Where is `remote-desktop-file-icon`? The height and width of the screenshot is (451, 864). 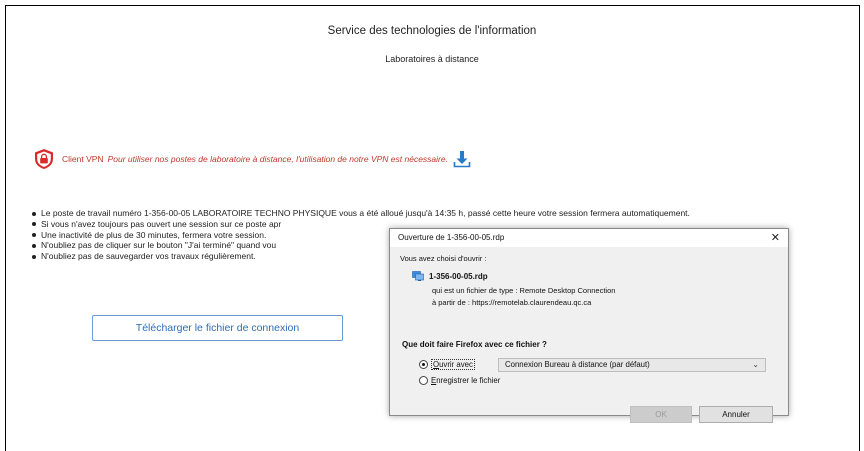 remote-desktop-file-icon is located at coordinates (418, 276).